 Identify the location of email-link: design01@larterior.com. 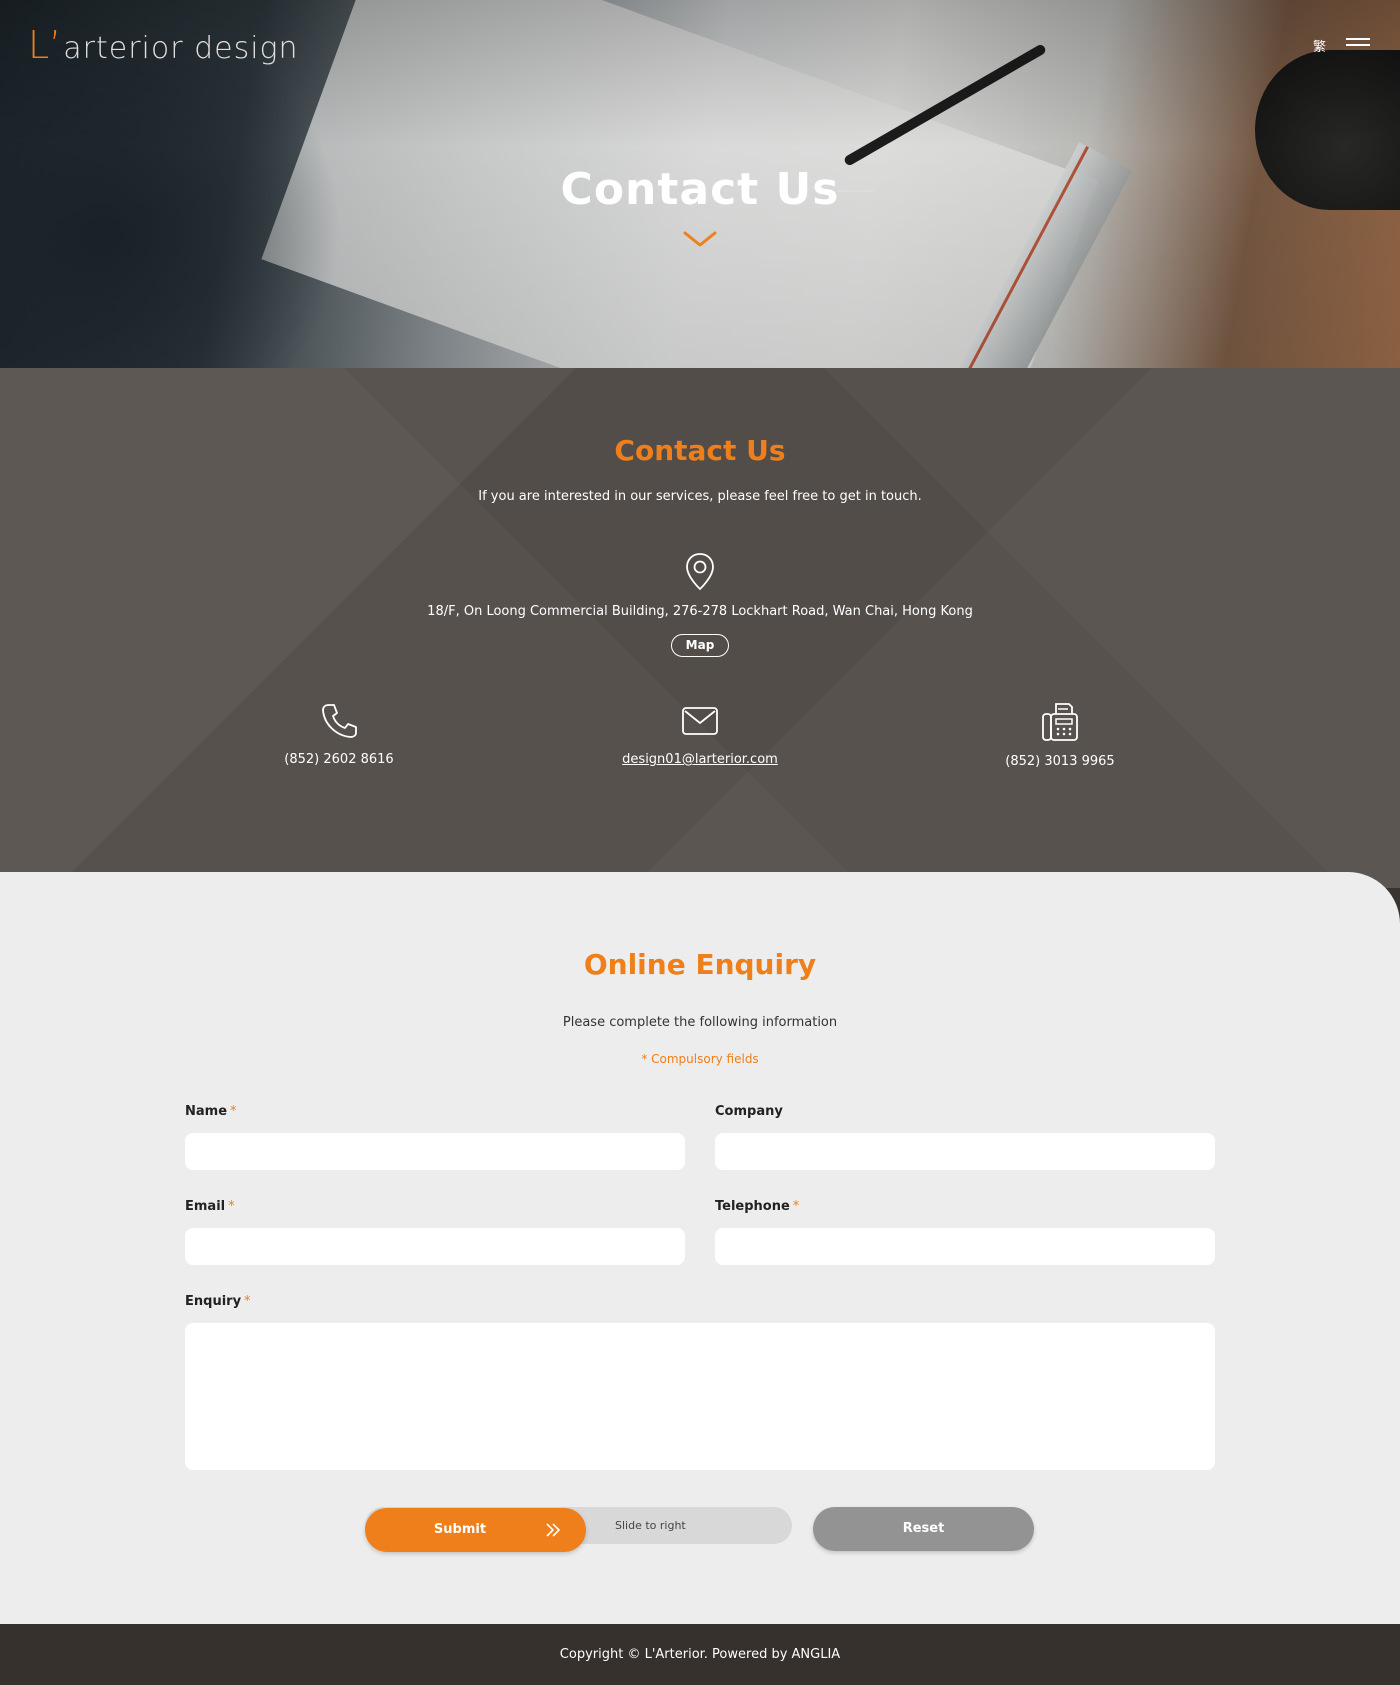
(700, 759).